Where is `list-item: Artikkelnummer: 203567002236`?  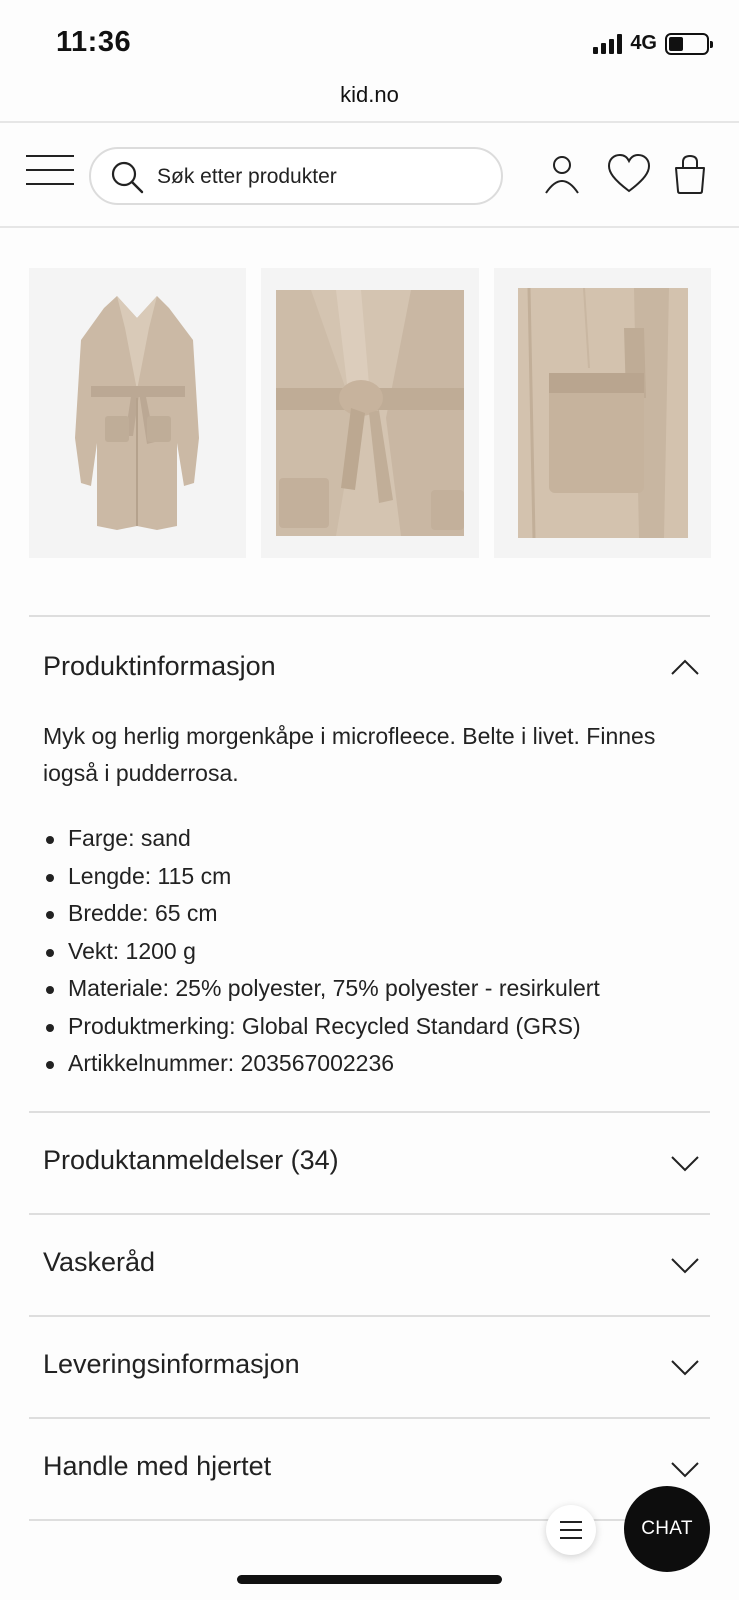 list-item: Artikkelnummer: 203567002236 is located at coordinates (383, 1064).